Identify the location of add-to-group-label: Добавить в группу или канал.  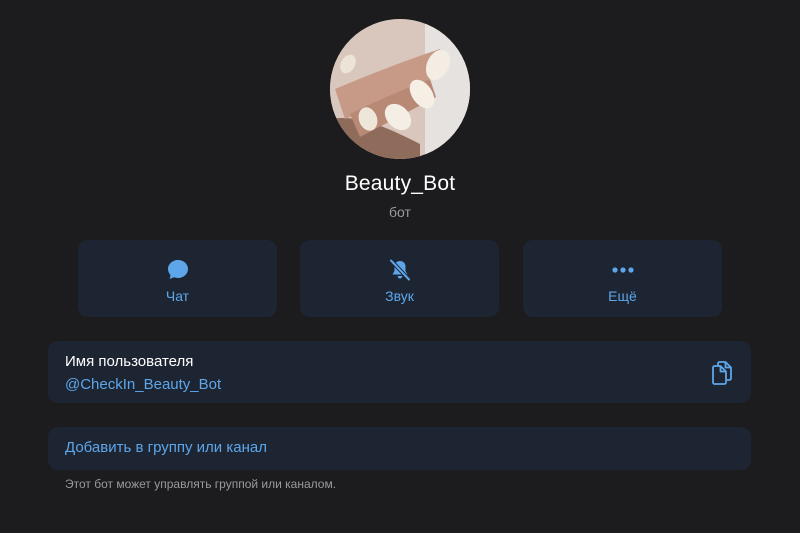
(166, 447).